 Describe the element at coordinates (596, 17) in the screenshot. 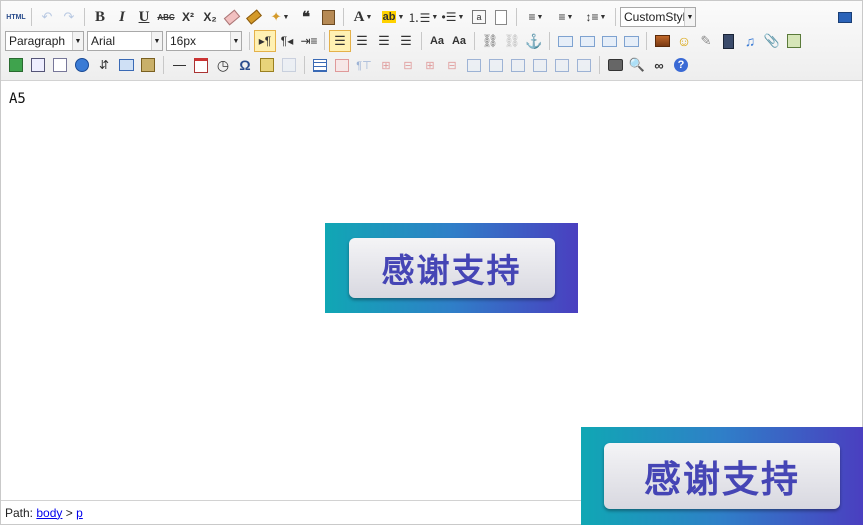

I see `line-height-button: ↕≡ ▼` at that location.